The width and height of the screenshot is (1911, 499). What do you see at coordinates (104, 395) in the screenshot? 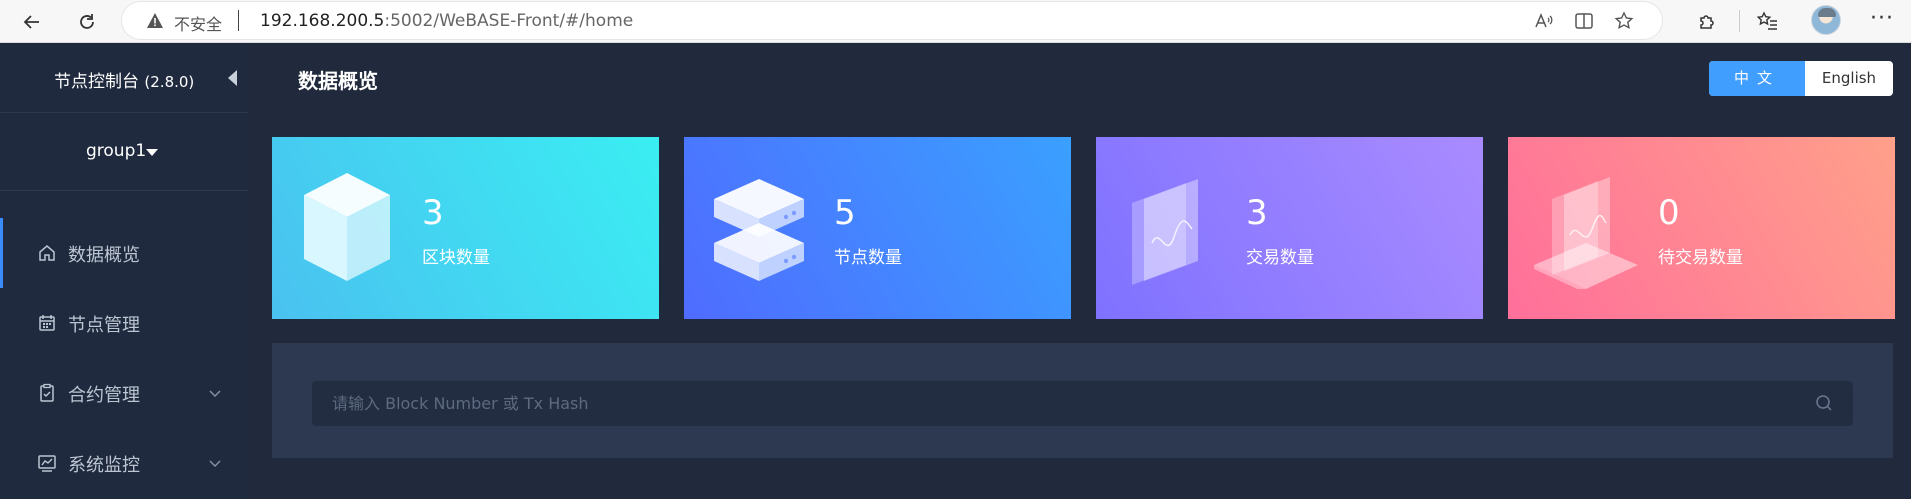
I see `sidebar-item-label: 合约管理` at bounding box center [104, 395].